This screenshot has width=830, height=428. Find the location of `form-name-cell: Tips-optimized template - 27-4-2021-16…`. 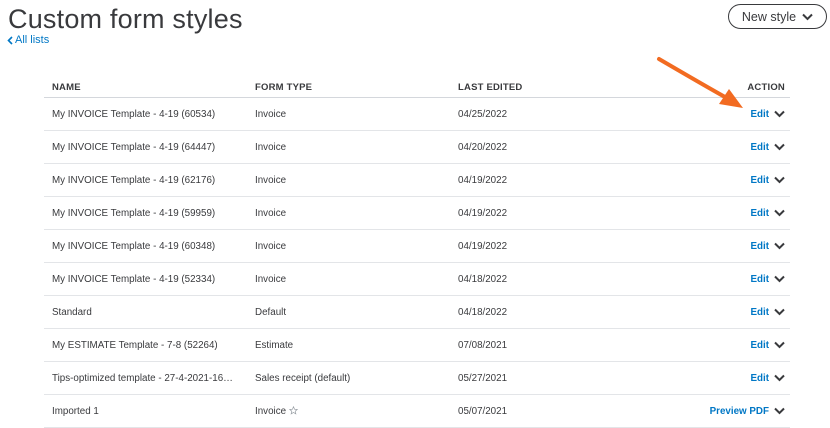

form-name-cell: Tips-optimized template - 27-4-2021-16… is located at coordinates (142, 378).